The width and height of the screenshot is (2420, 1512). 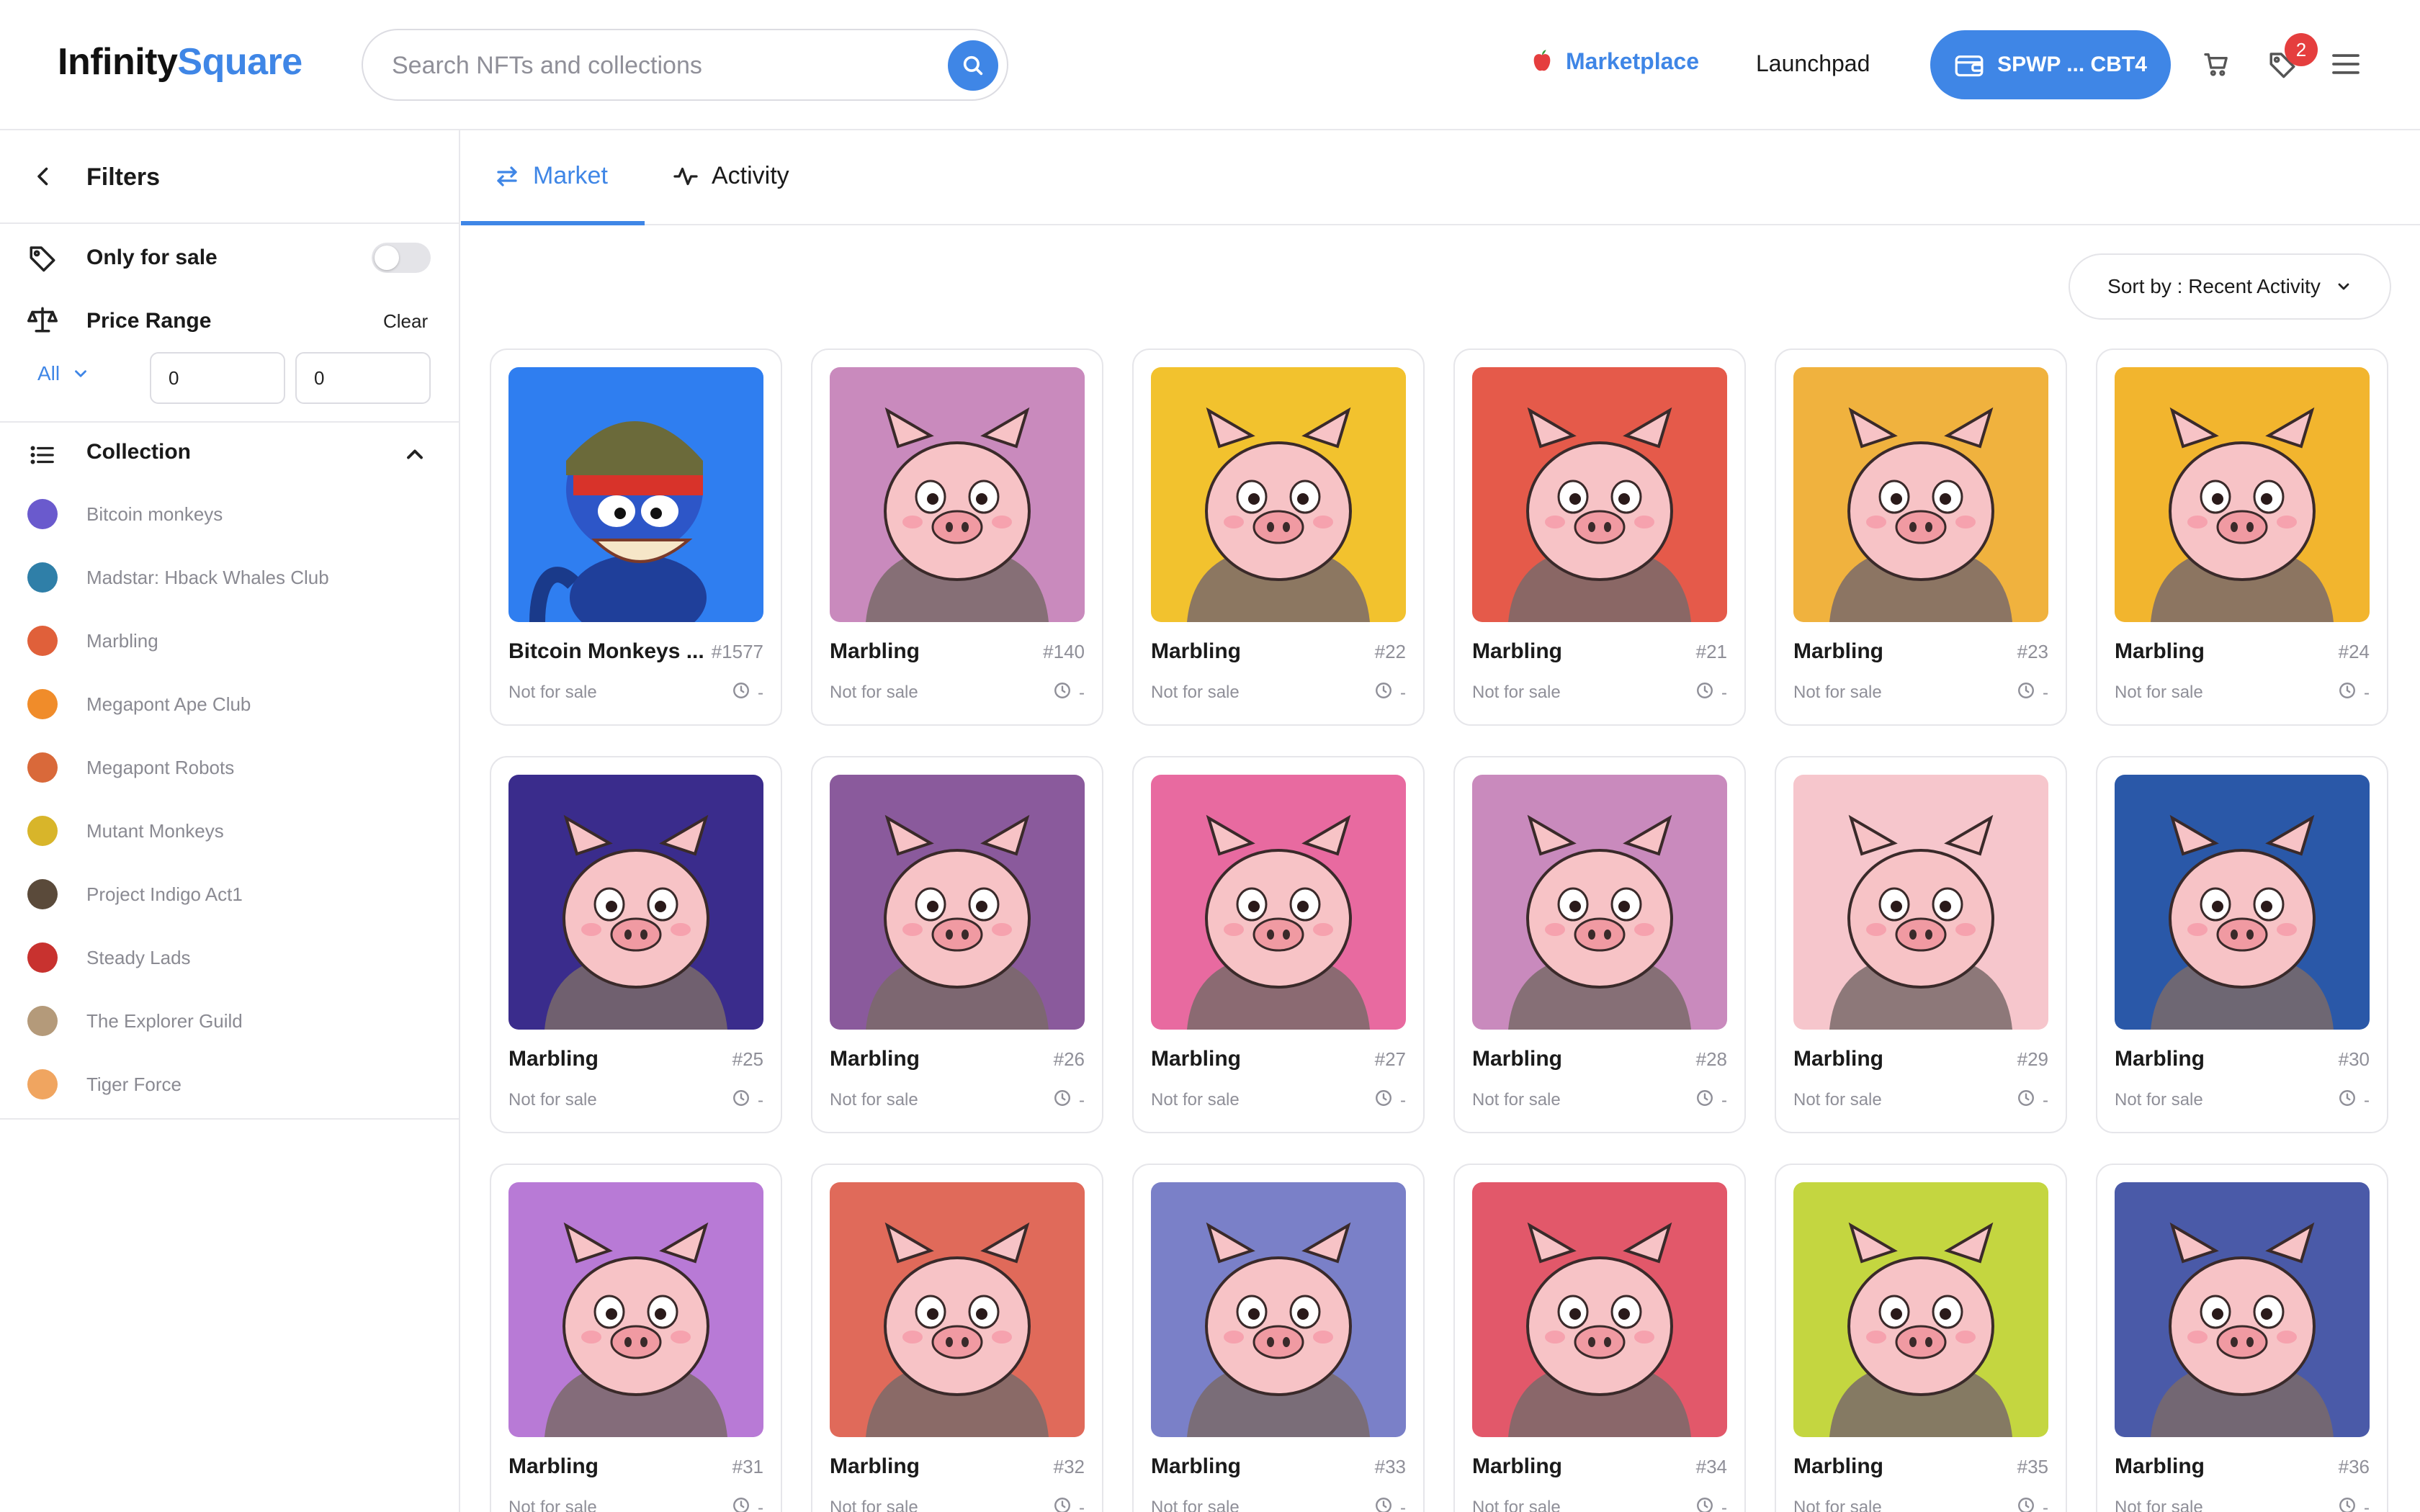 I want to click on chevron-up-icon, so click(x=415, y=454).